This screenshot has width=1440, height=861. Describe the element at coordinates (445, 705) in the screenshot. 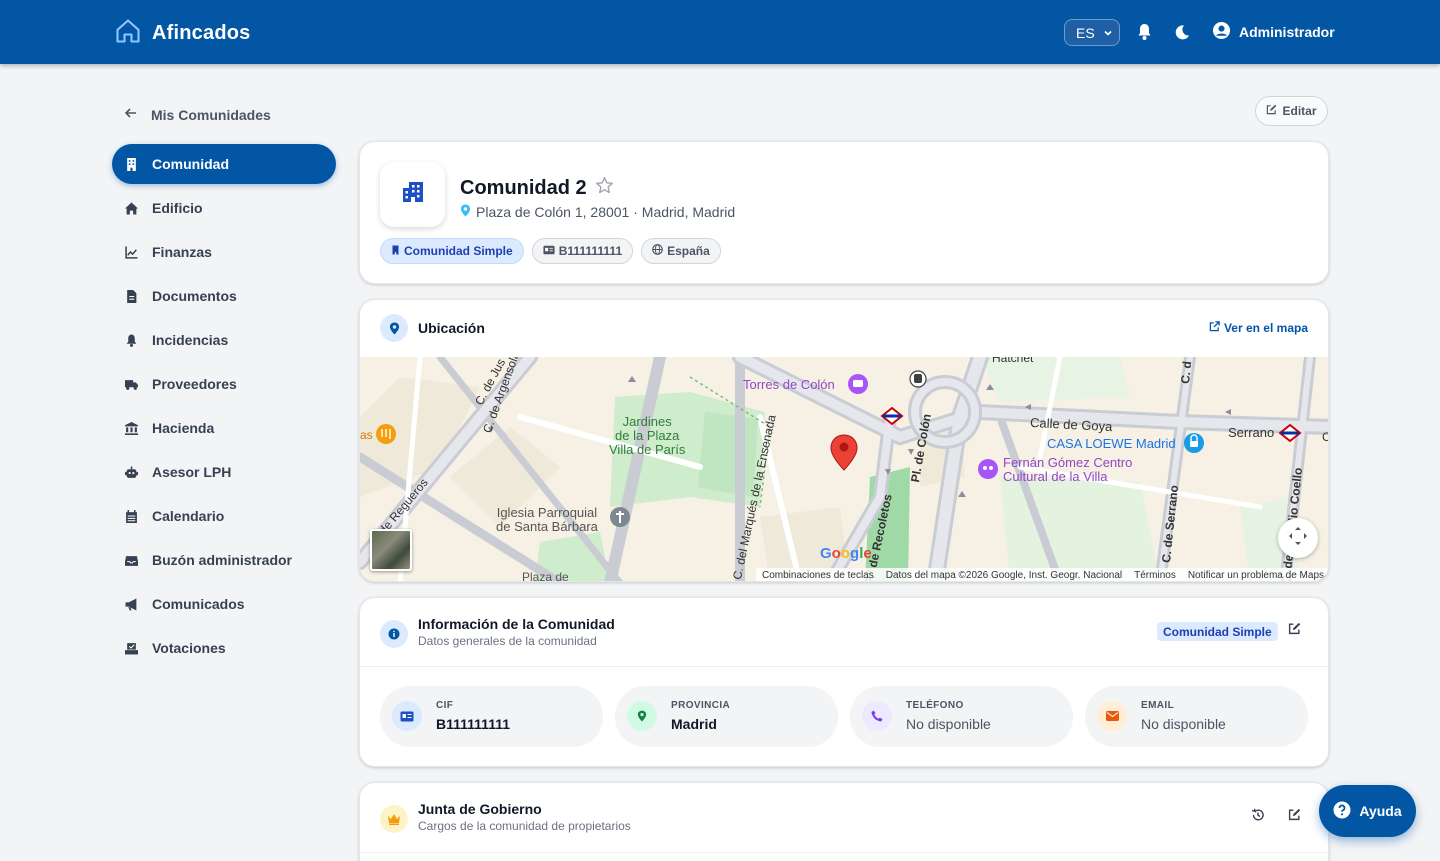

I see `field-label: CIF` at that location.